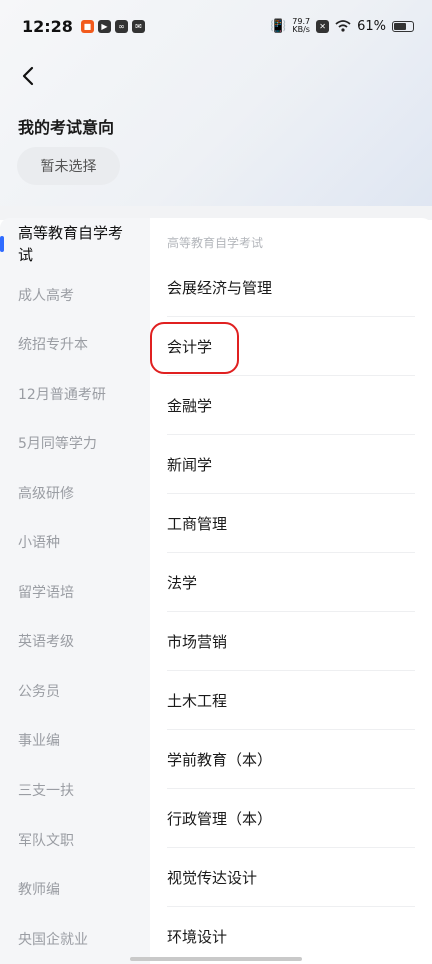 The width and height of the screenshot is (432, 964). Describe the element at coordinates (291, 582) in the screenshot. I see `major-item: 法学` at that location.